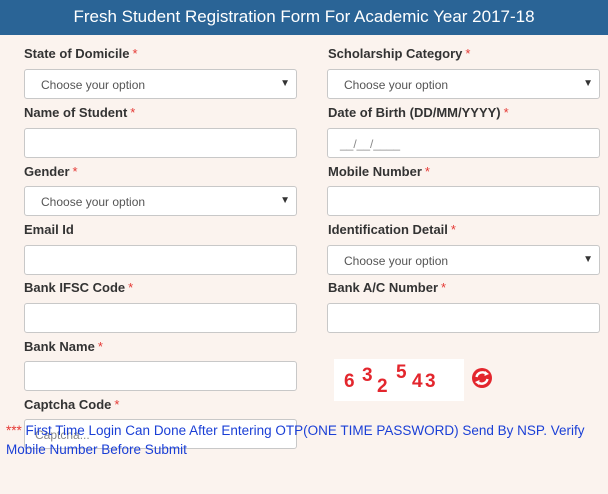 This screenshot has width=608, height=494. What do you see at coordinates (399, 53) in the screenshot?
I see `scholarship-category-label: Scholarship Category *` at bounding box center [399, 53].